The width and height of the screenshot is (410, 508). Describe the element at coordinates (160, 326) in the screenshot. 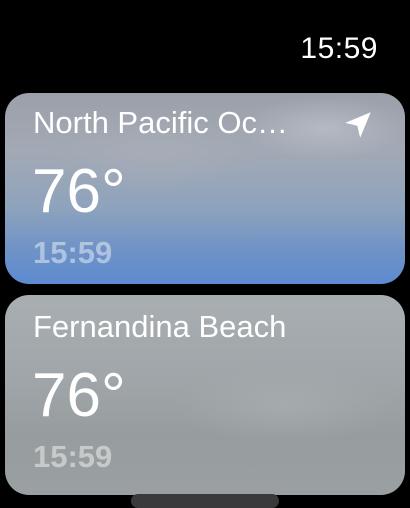

I see `location-name: Fernandina Beach` at that location.